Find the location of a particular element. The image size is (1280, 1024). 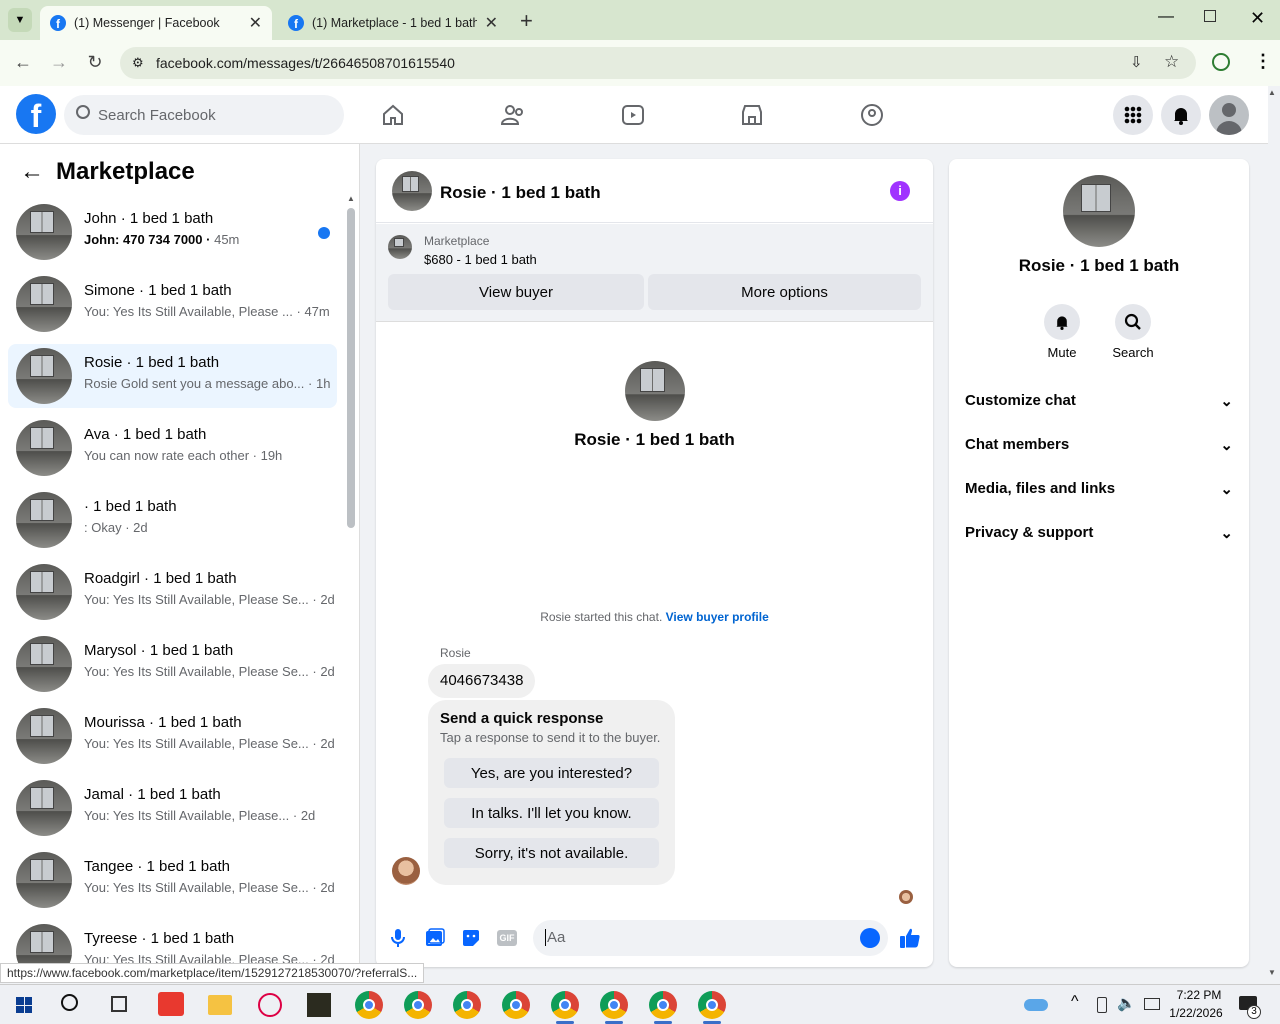

snipping-tool-icon is located at coordinates (270, 1005).